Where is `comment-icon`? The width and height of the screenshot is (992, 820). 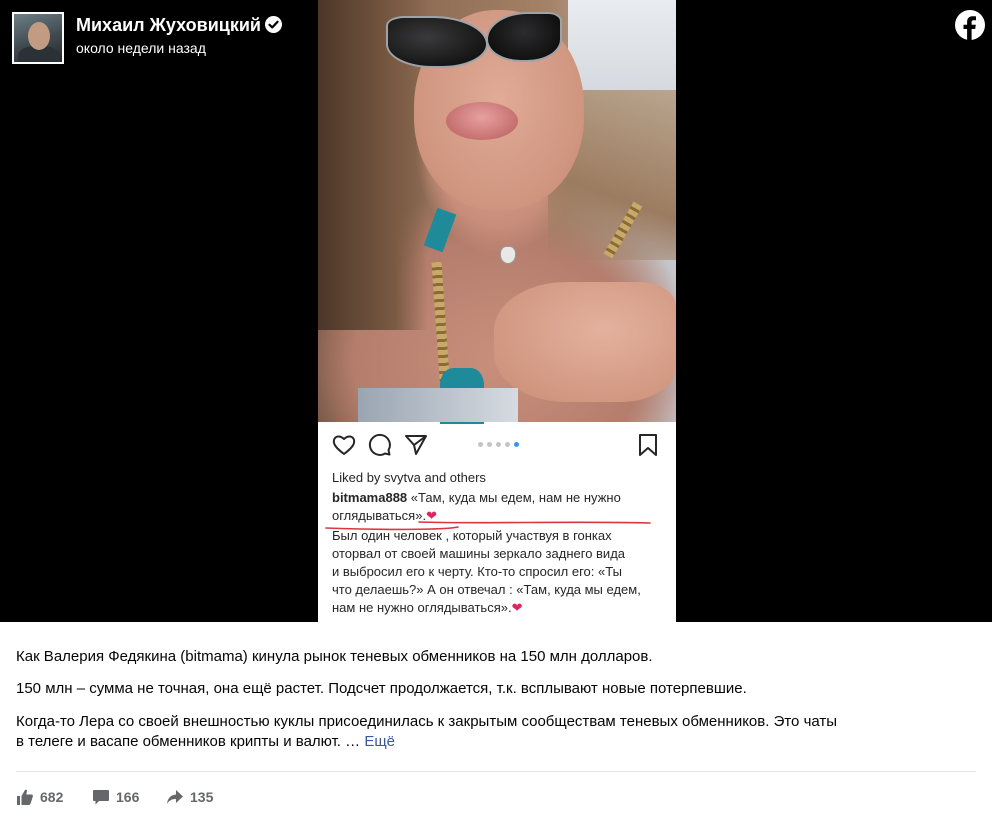 comment-icon is located at coordinates (379, 444).